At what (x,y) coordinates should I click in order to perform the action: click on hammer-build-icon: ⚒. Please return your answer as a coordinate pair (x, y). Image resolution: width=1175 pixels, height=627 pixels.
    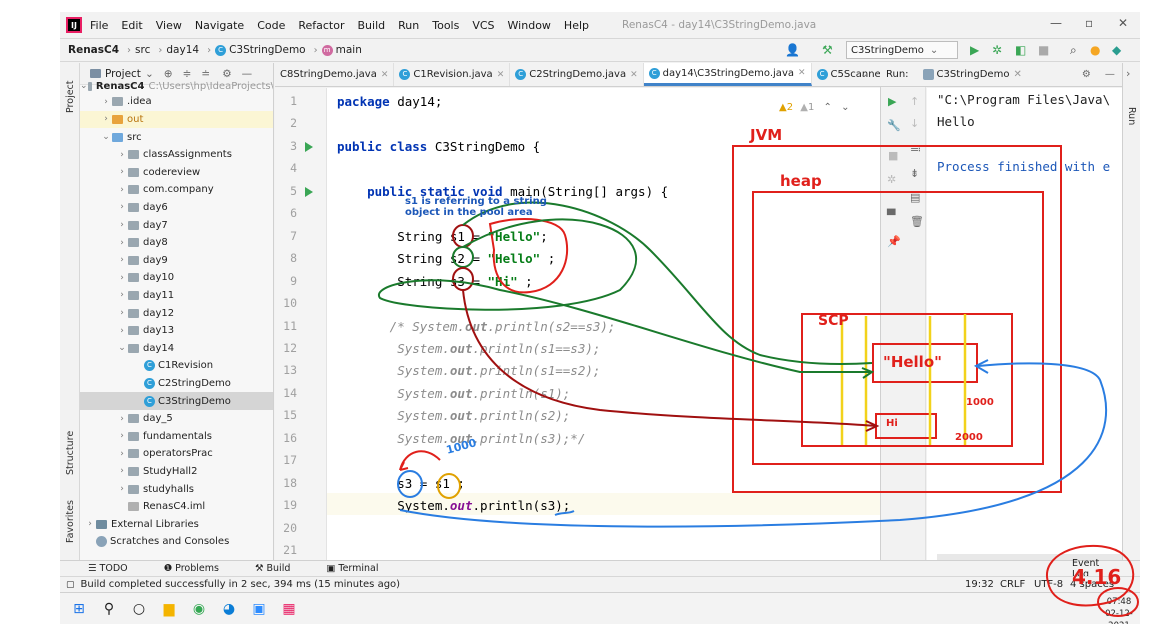
    Looking at the image, I should click on (827, 50).